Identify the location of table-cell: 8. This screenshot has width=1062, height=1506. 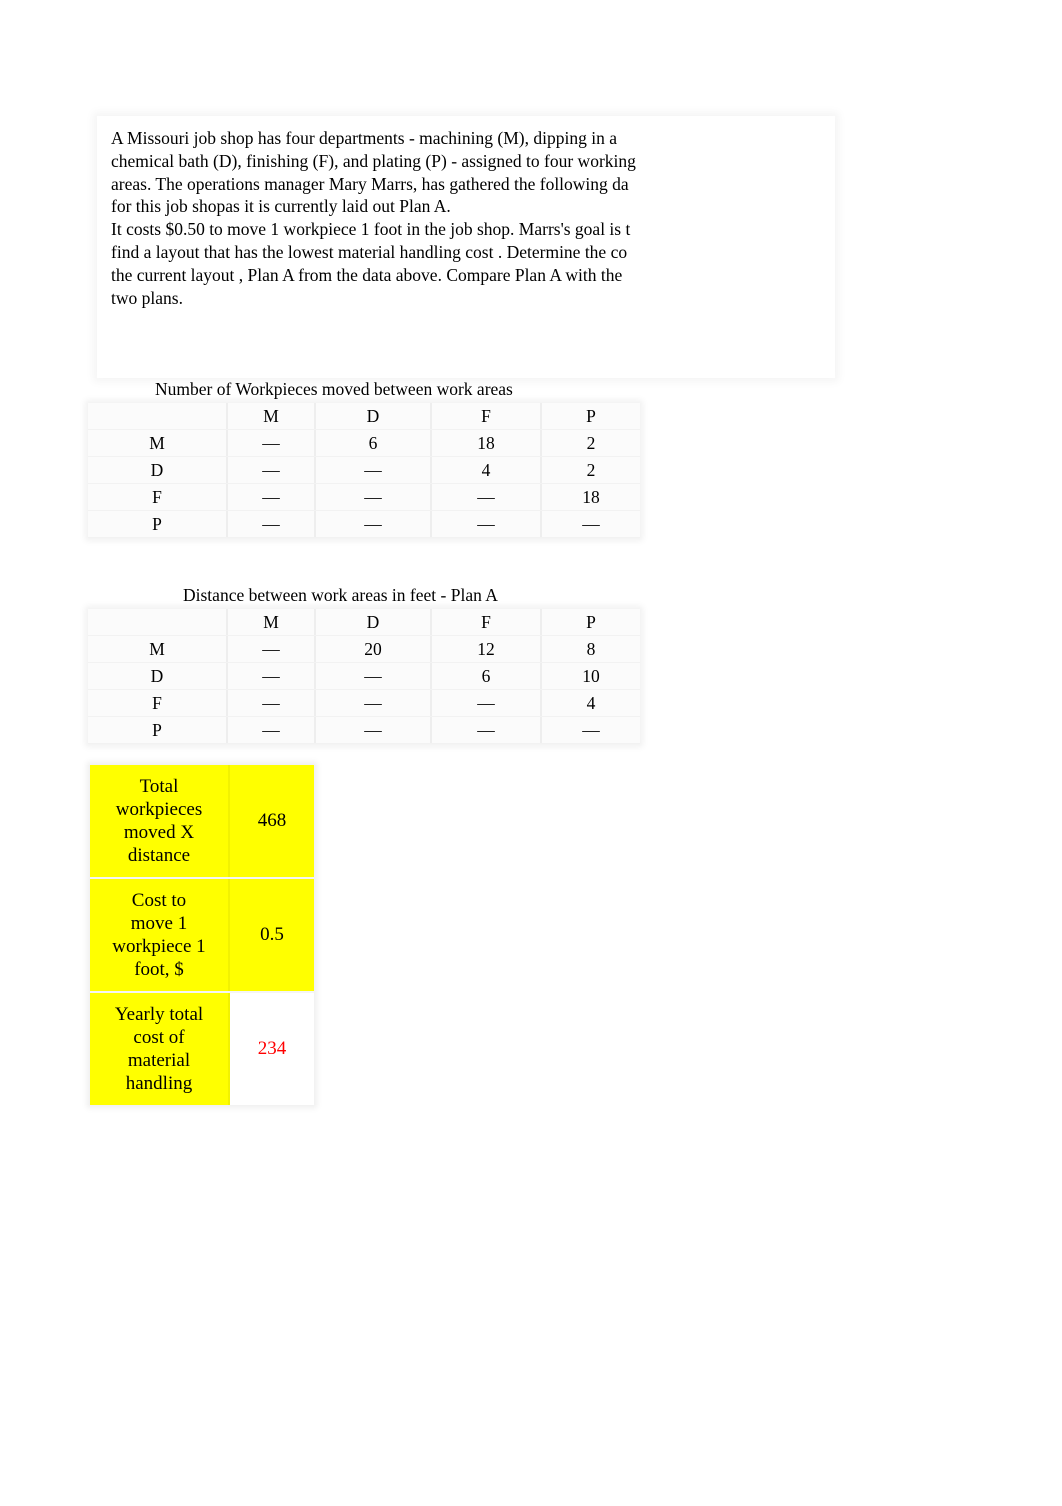
(591, 649).